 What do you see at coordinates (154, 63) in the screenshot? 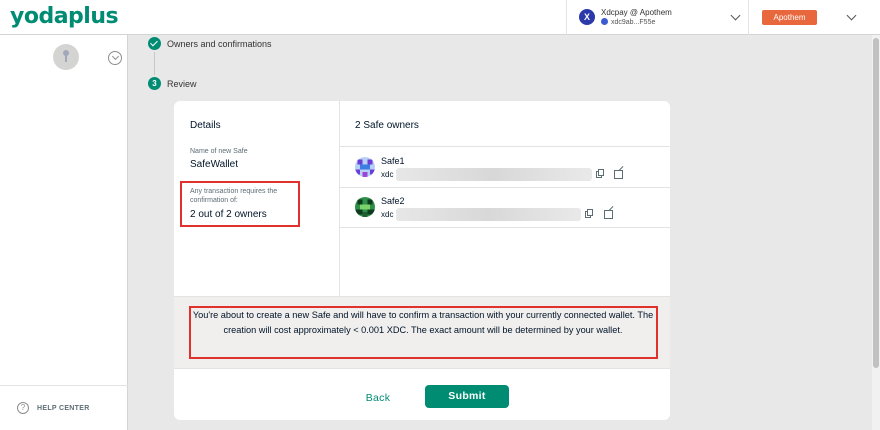
I see `step-connector` at bounding box center [154, 63].